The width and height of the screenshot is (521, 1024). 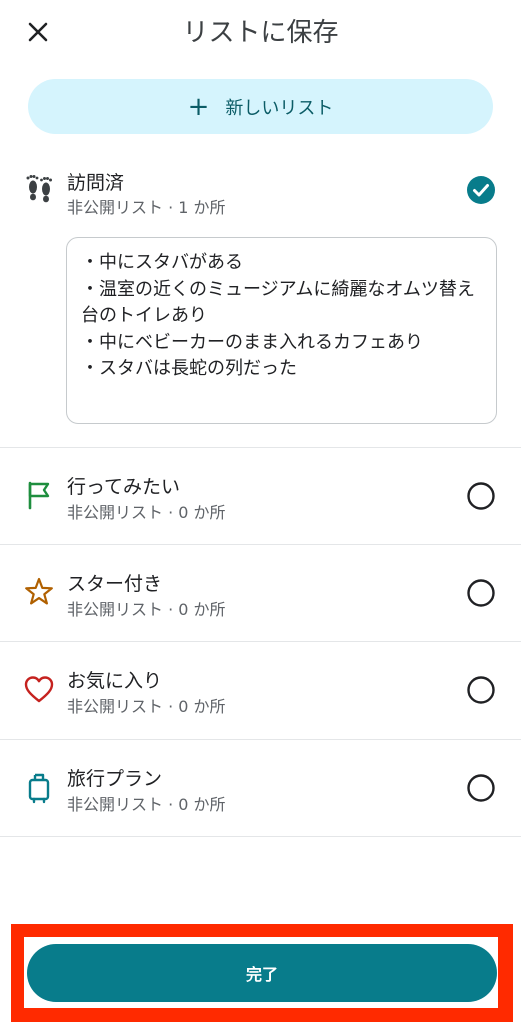 What do you see at coordinates (39, 189) in the screenshot?
I see `footprints-icon` at bounding box center [39, 189].